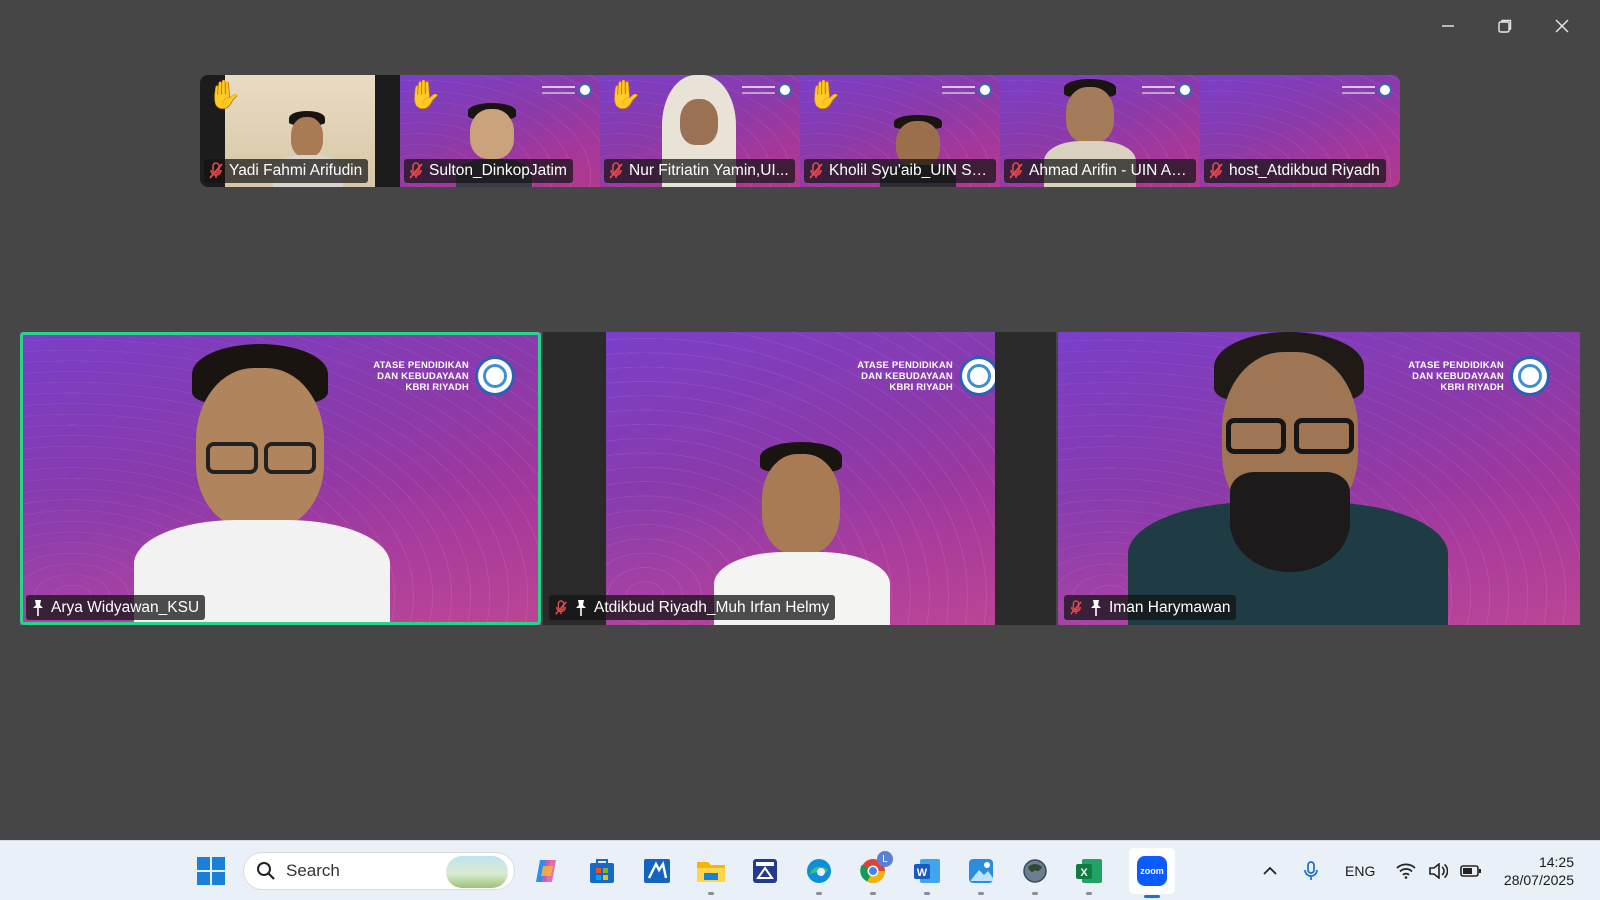 The image size is (1600, 900). I want to click on taskbar-word: W, so click(927, 873).